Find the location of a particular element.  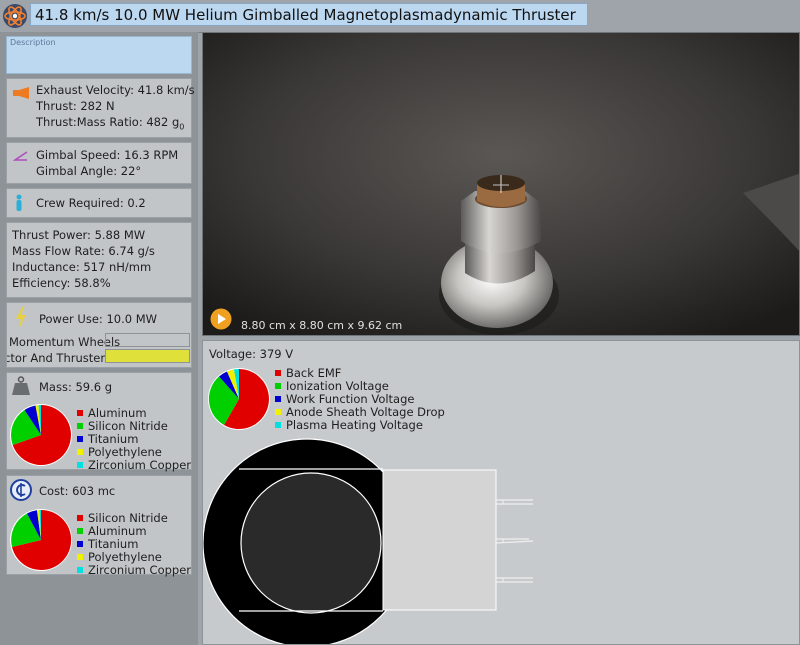

crew-panel: Crew Required: 0.2 is located at coordinates (99, 203).